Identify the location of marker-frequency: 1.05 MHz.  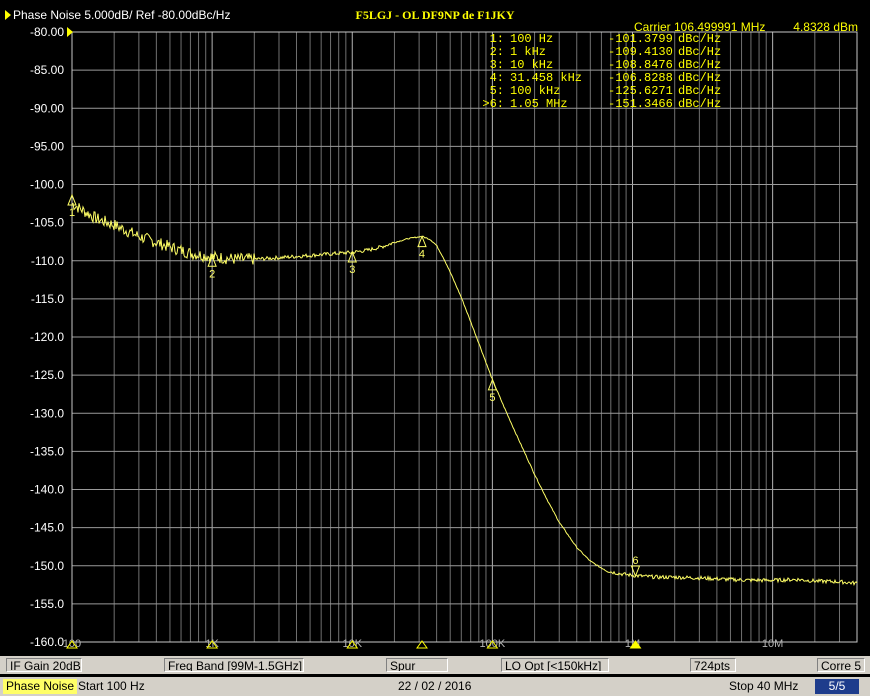
(539, 104).